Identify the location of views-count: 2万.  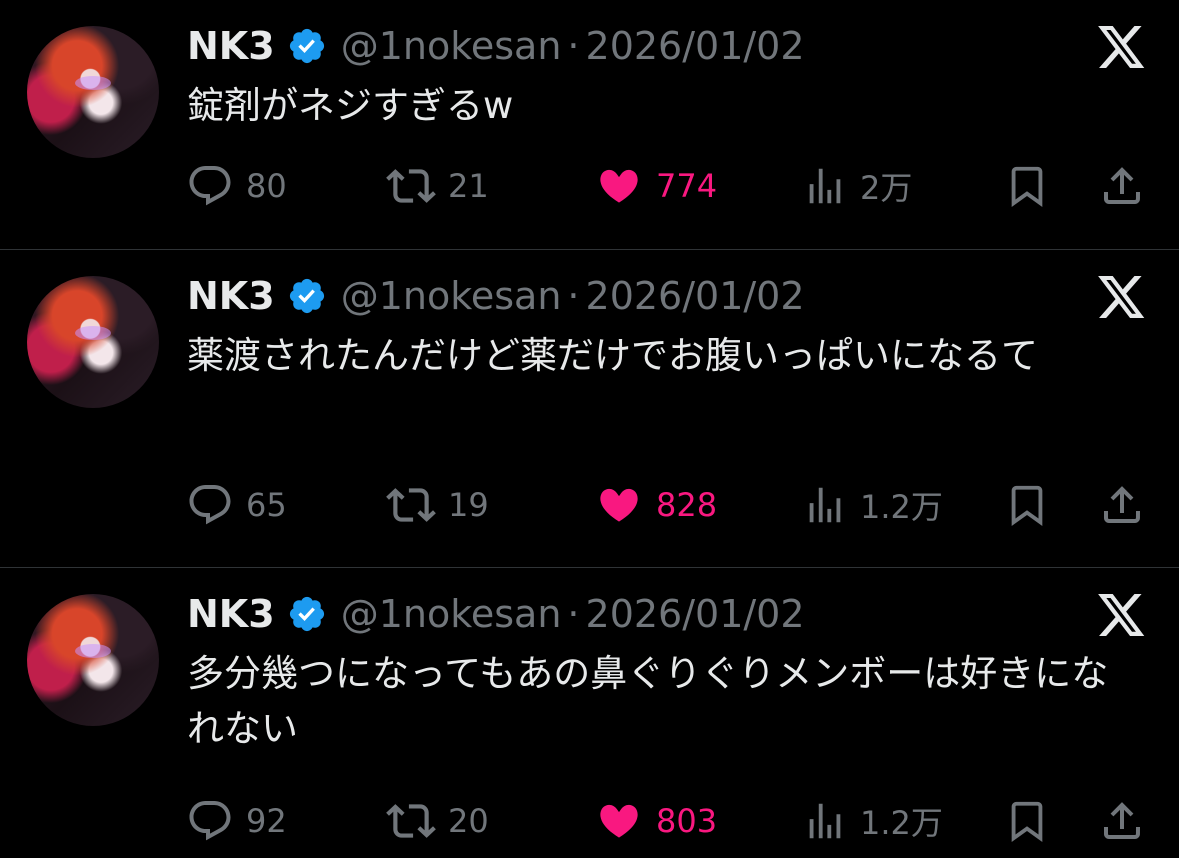
(886, 188).